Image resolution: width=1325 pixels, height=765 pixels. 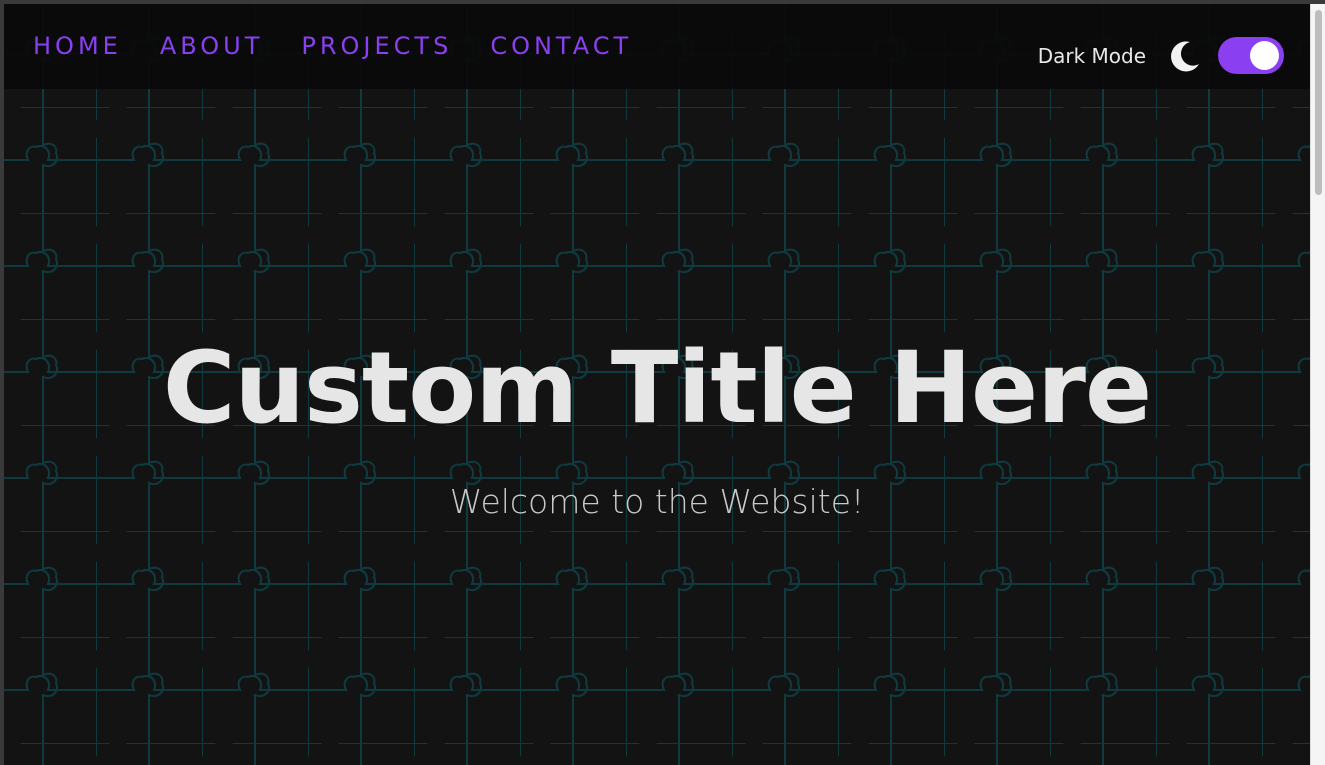 I want to click on moon-icon, so click(x=1185, y=55).